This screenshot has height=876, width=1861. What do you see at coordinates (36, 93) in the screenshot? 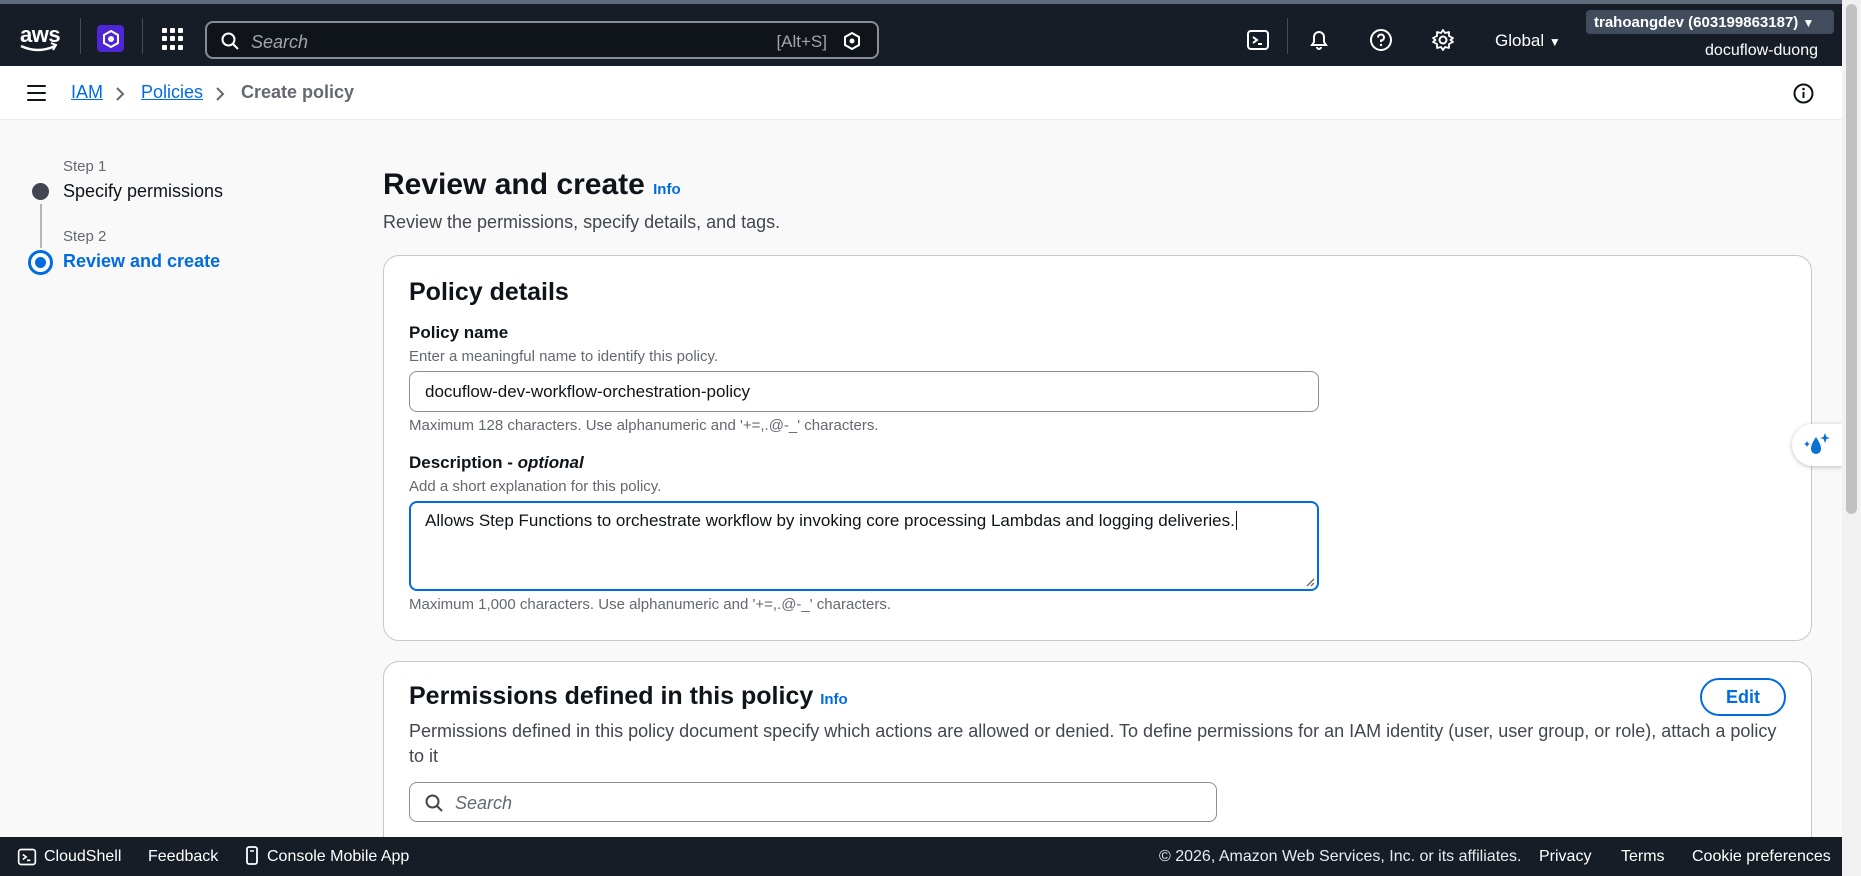
I see `hamburger-menu-icon` at bounding box center [36, 93].